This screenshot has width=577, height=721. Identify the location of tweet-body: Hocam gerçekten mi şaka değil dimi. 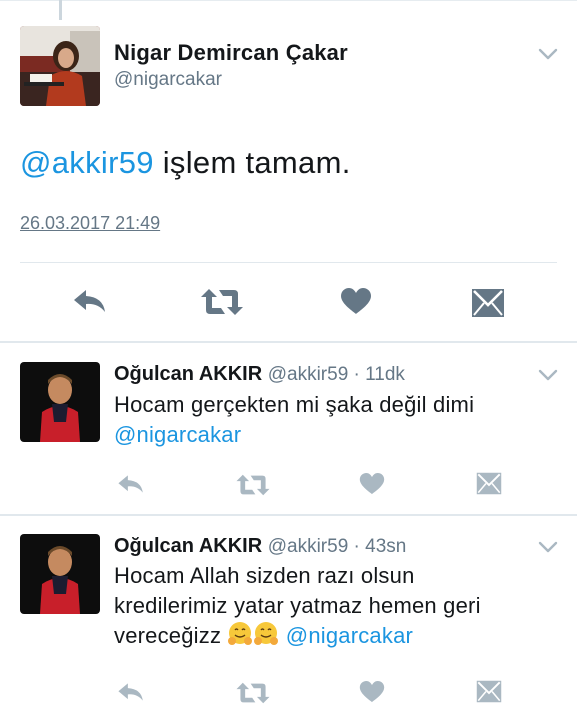
(294, 404).